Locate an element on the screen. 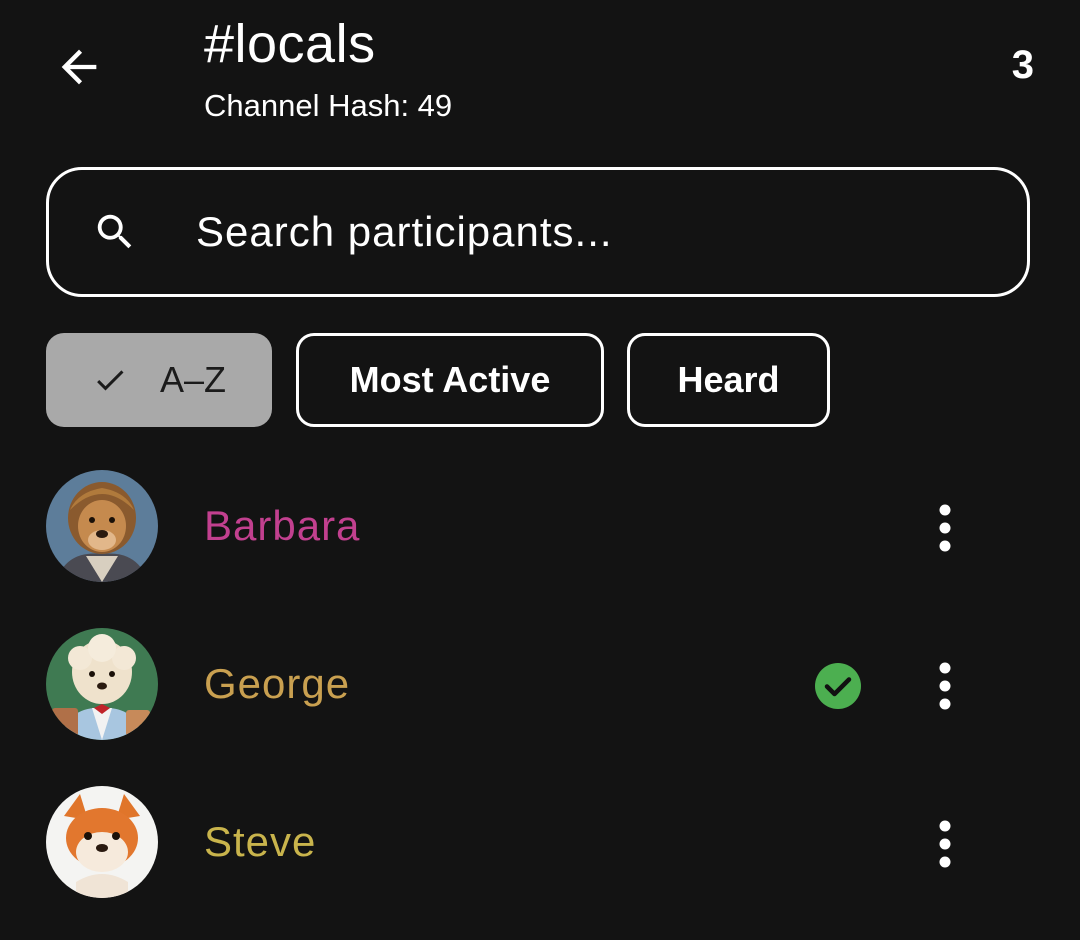  search-box is located at coordinates (538, 232).